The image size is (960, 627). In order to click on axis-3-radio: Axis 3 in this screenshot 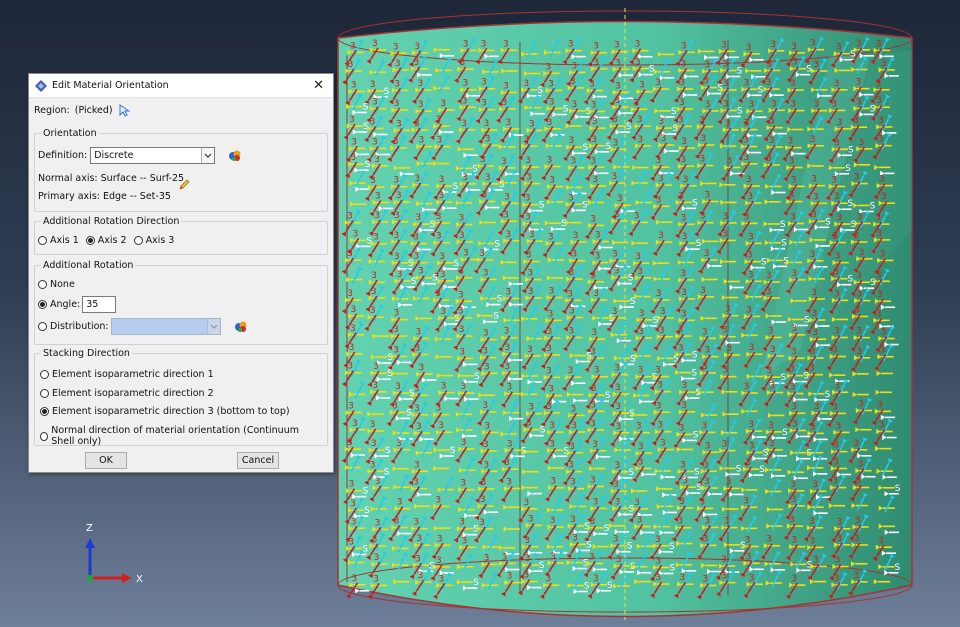, I will do `click(153, 240)`.